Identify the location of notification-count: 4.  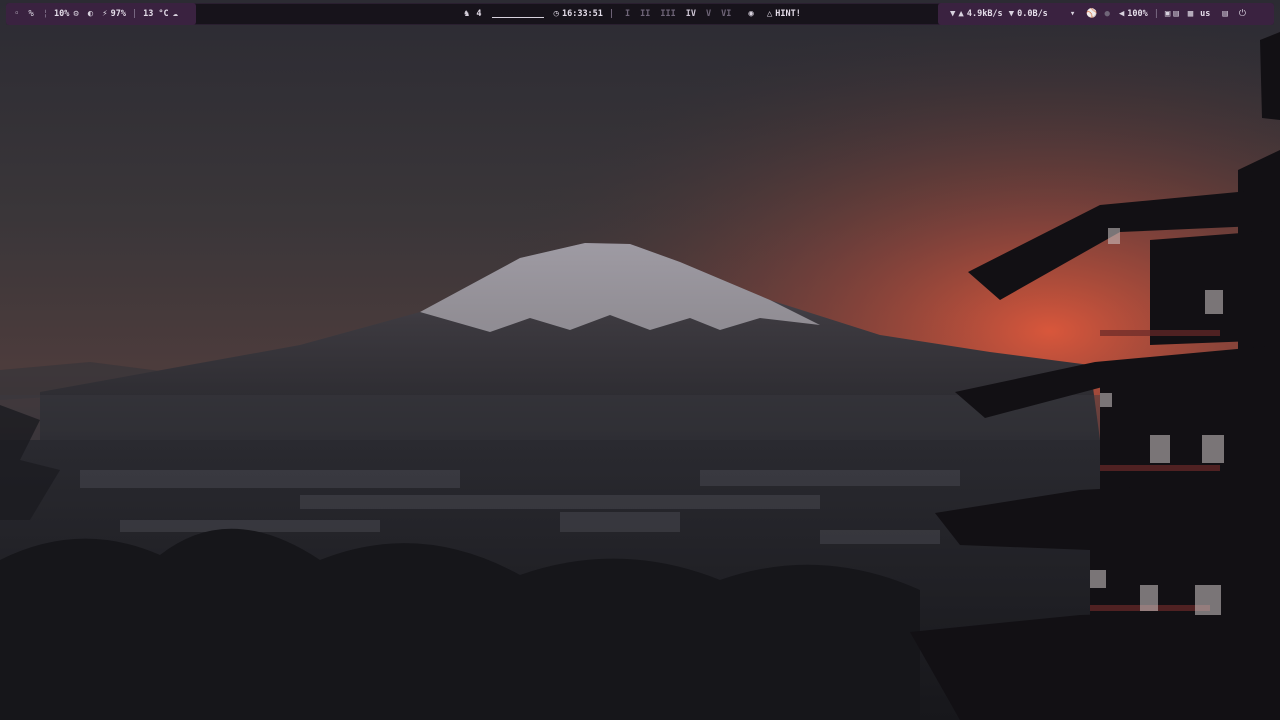
(478, 14).